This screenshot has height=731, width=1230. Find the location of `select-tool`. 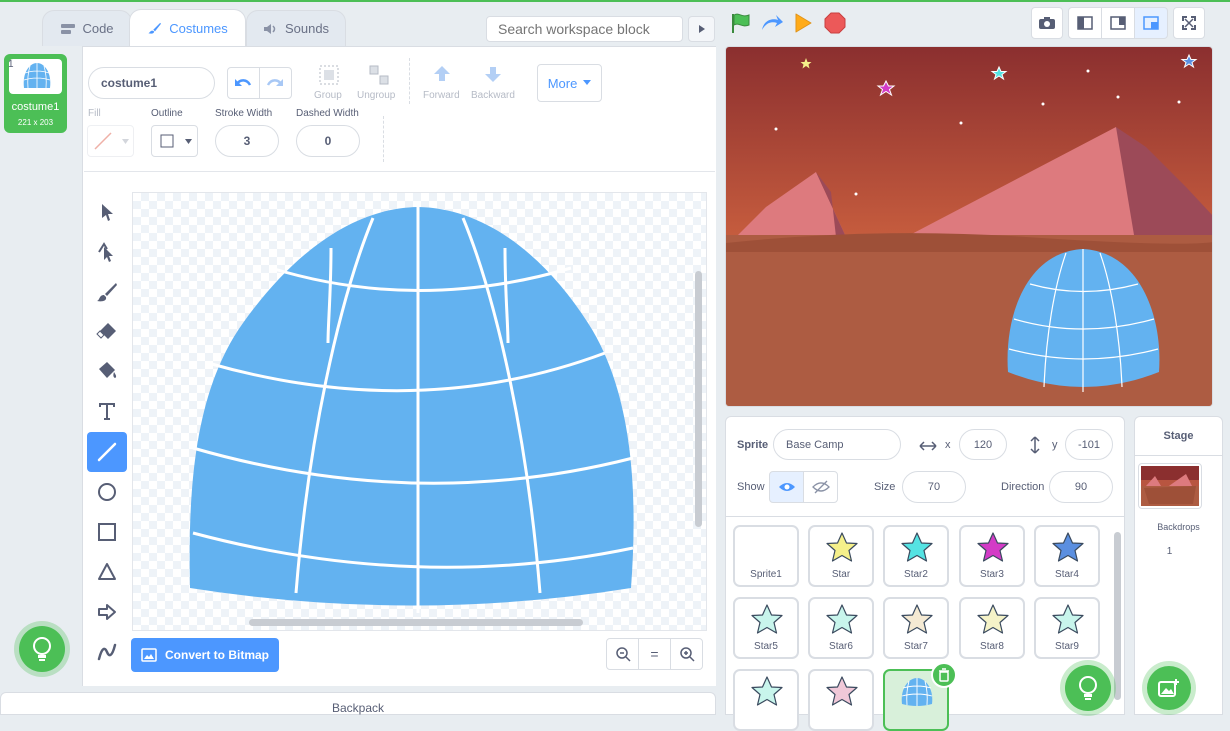

select-tool is located at coordinates (107, 212).